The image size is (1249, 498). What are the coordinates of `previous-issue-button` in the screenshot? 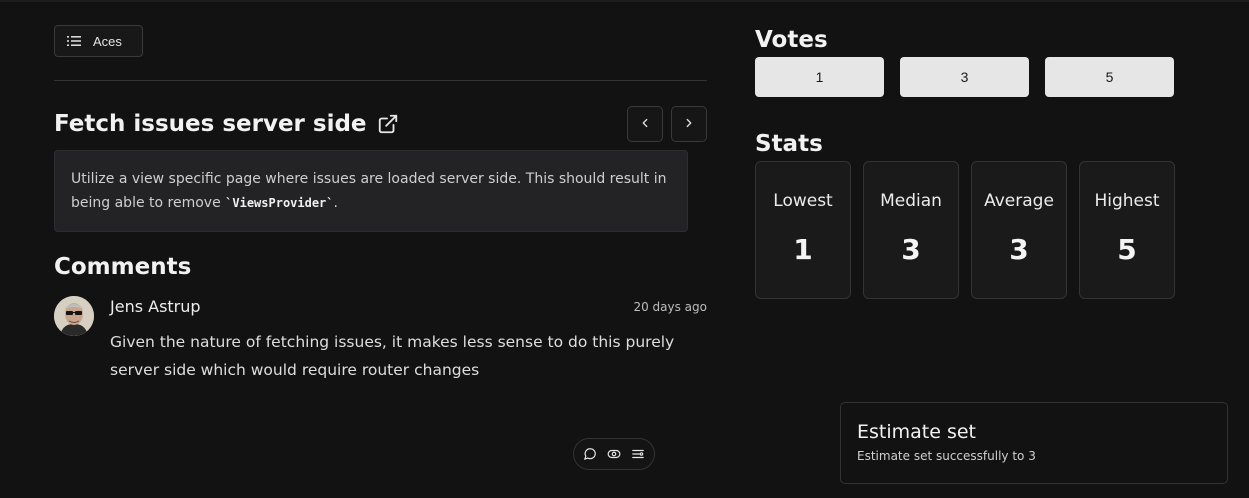 It's located at (645, 124).